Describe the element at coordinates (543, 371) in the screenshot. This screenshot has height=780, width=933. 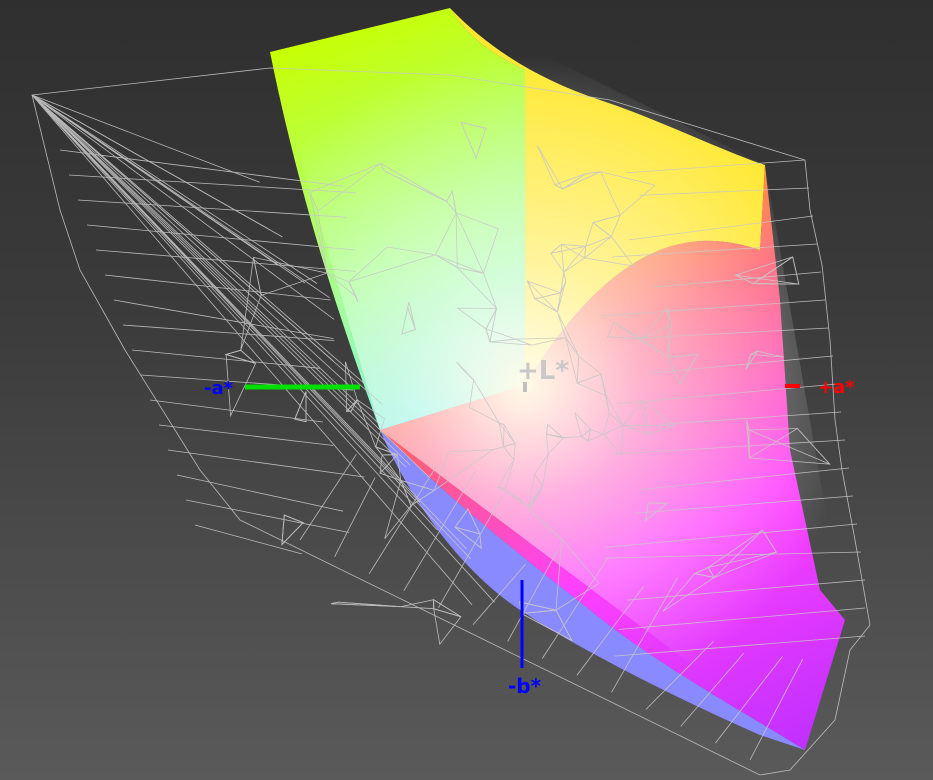
I see `axis-label-plus-L: +L*` at that location.